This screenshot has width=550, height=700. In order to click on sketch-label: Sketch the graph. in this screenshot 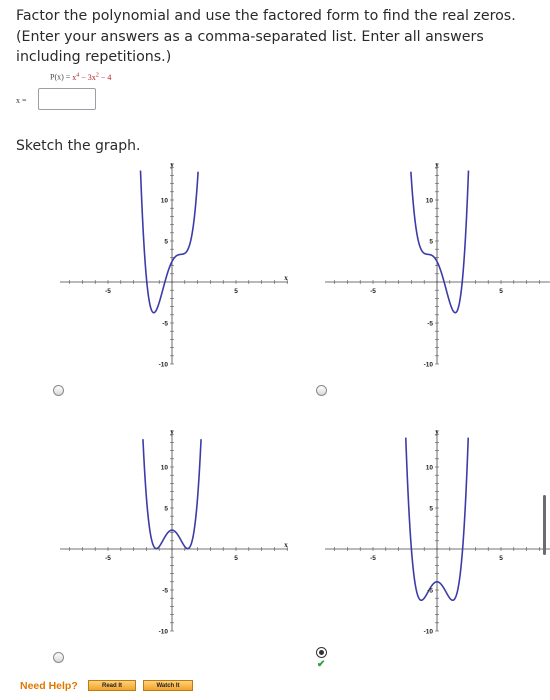, I will do `click(78, 146)`.